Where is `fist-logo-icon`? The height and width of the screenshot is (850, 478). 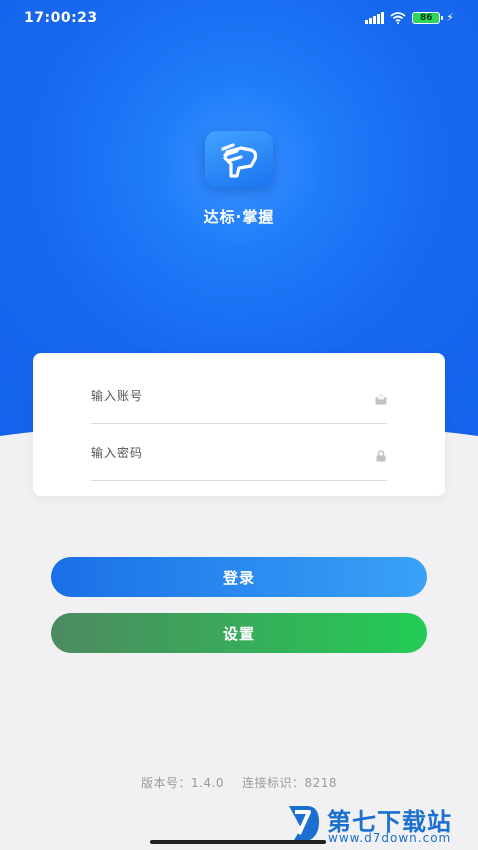 fist-logo-icon is located at coordinates (239, 160).